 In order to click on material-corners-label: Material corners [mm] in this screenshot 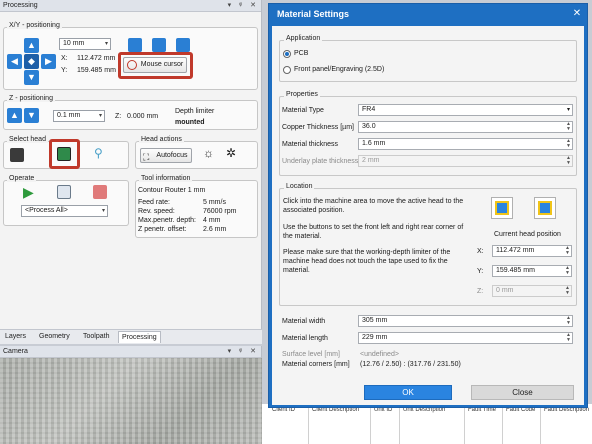, I will do `click(316, 364)`.